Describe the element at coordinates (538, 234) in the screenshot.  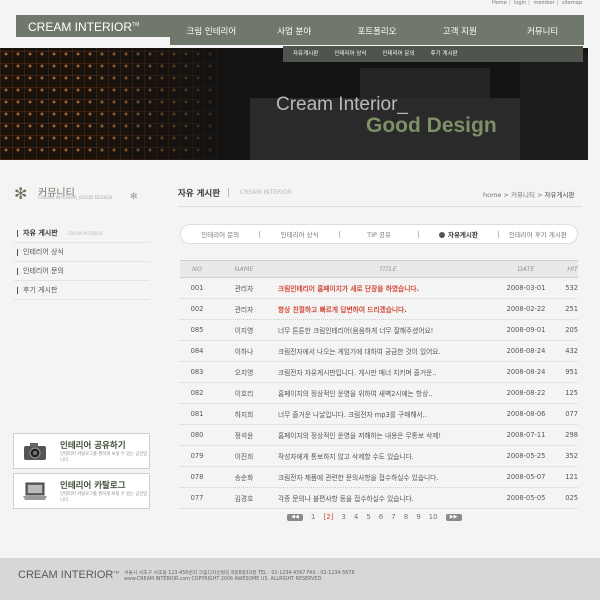
I see `tab-review-board: 인테리어 후기 게시판` at that location.